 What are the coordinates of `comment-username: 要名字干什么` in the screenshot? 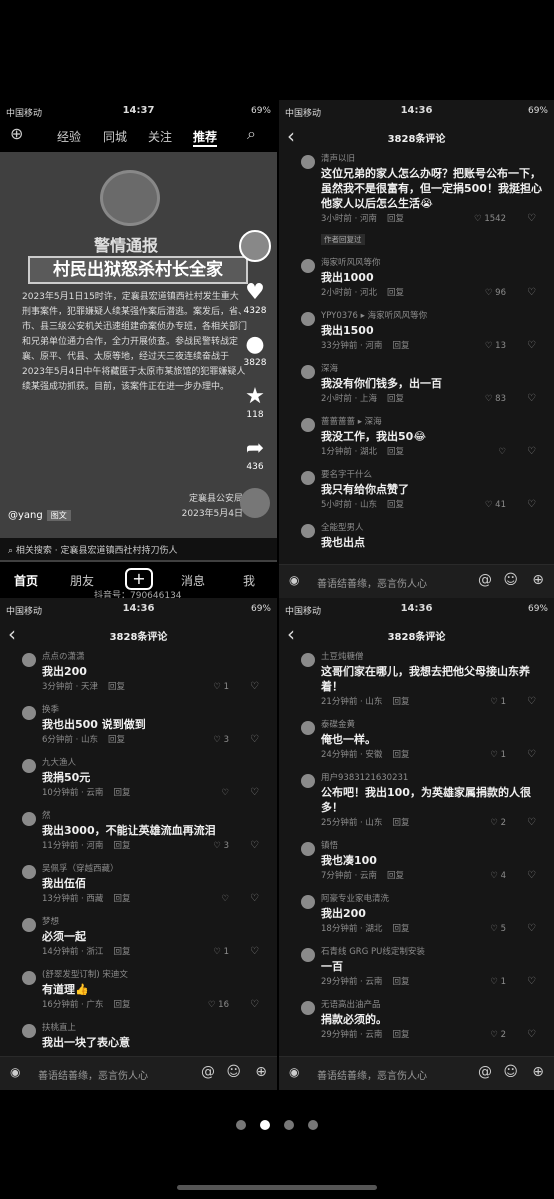 It's located at (433, 475).